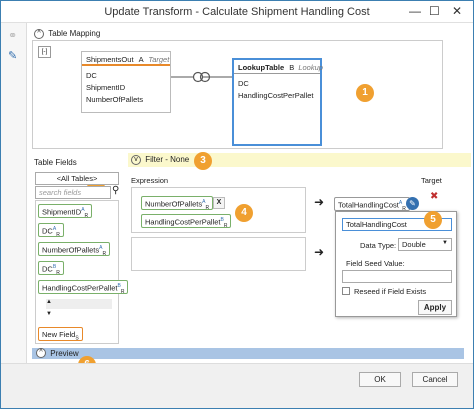  What do you see at coordinates (141, 59) in the screenshot?
I see `source-table-alias: A` at bounding box center [141, 59].